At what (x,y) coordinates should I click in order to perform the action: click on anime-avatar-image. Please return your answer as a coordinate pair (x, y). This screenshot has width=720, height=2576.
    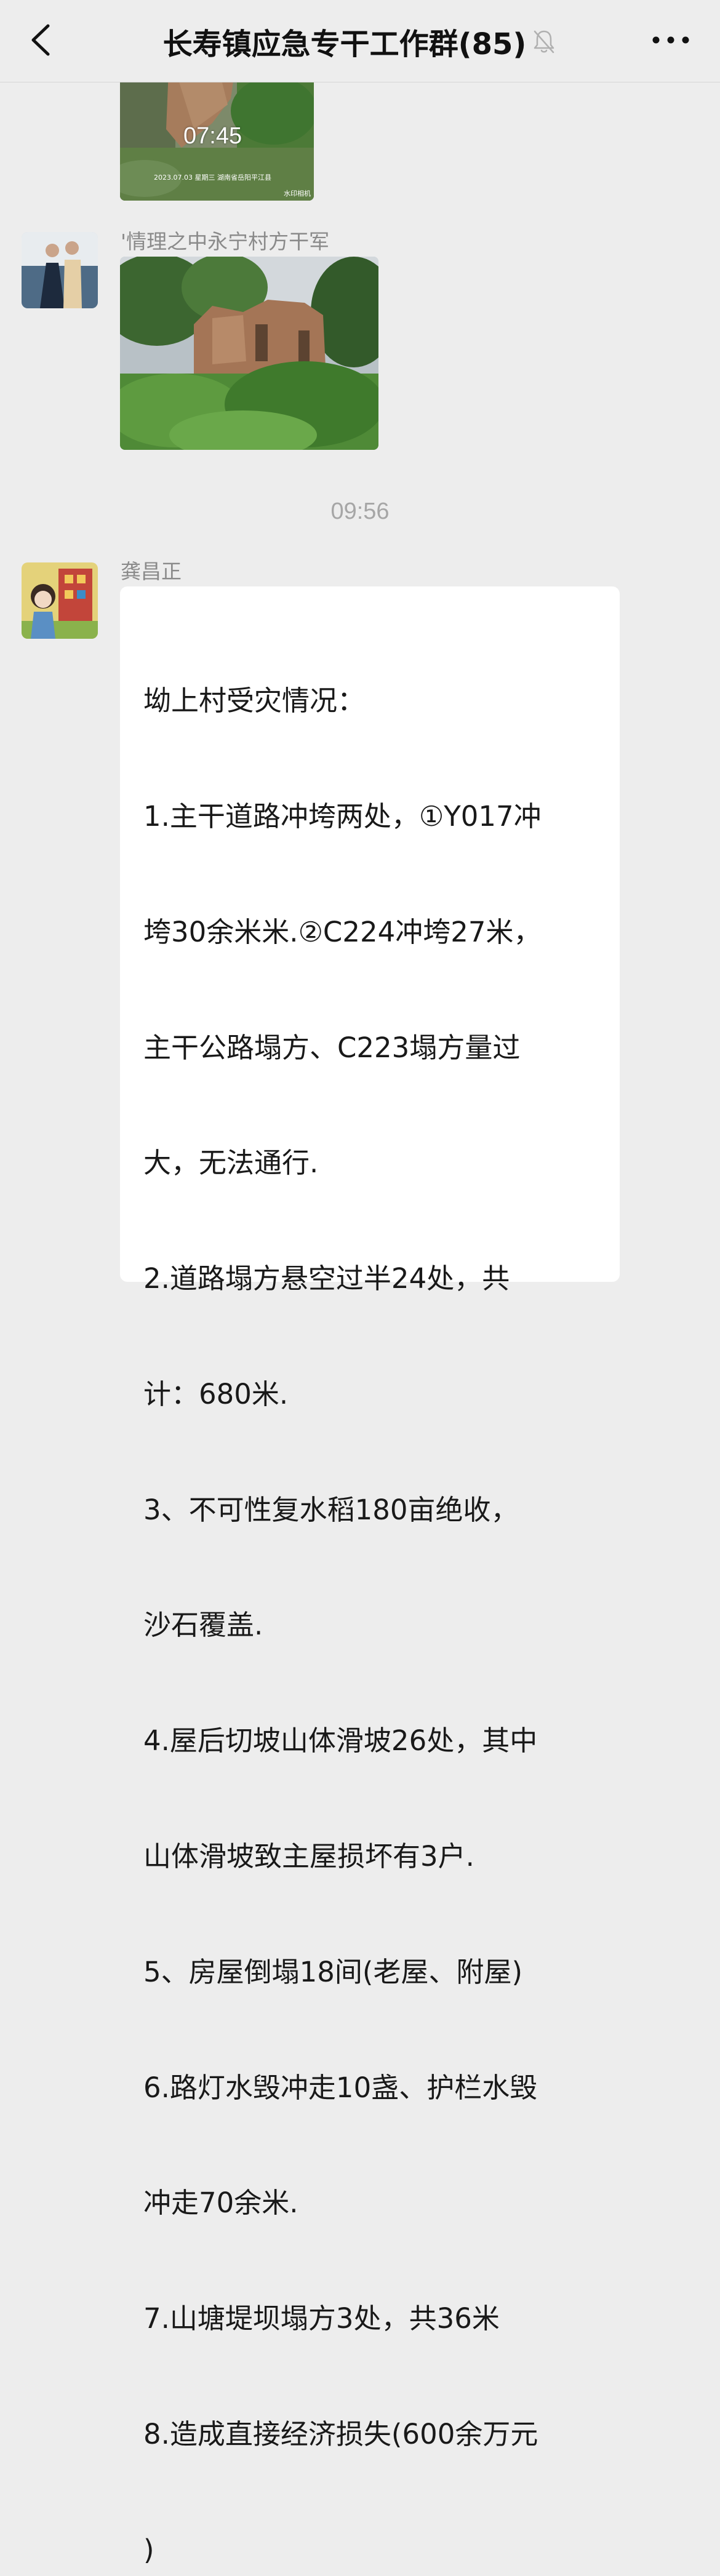
    Looking at the image, I should click on (60, 600).